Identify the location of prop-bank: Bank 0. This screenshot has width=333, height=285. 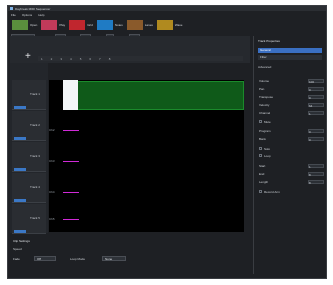
(291, 139).